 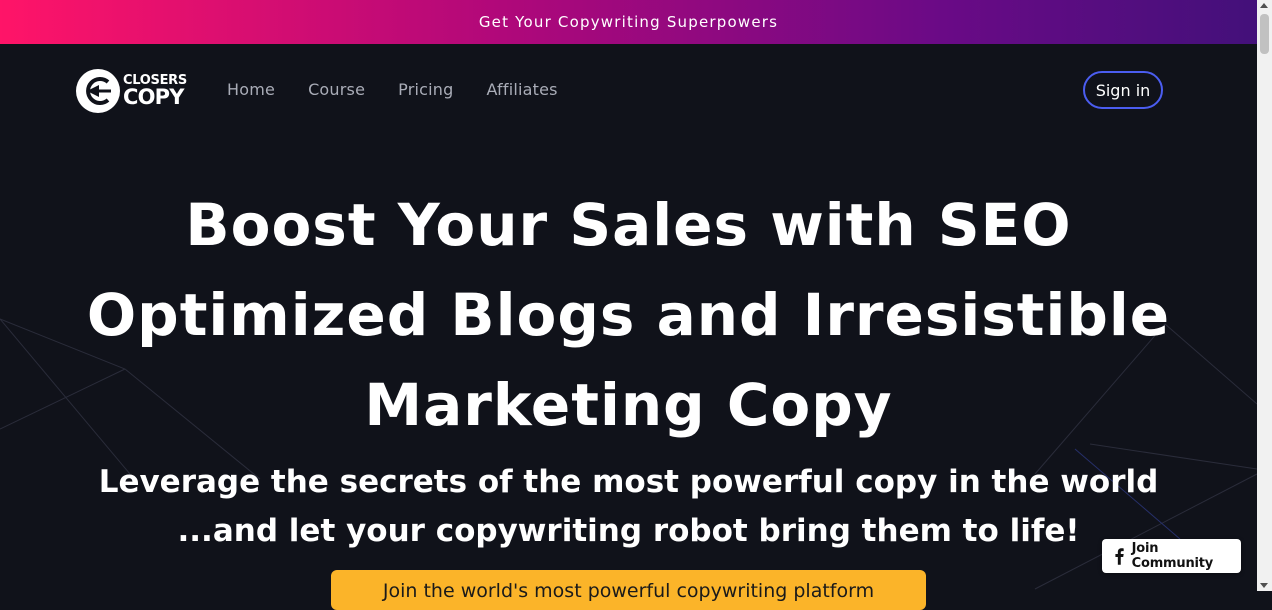 I want to click on join-community-label: Join Community, so click(x=1172, y=556).